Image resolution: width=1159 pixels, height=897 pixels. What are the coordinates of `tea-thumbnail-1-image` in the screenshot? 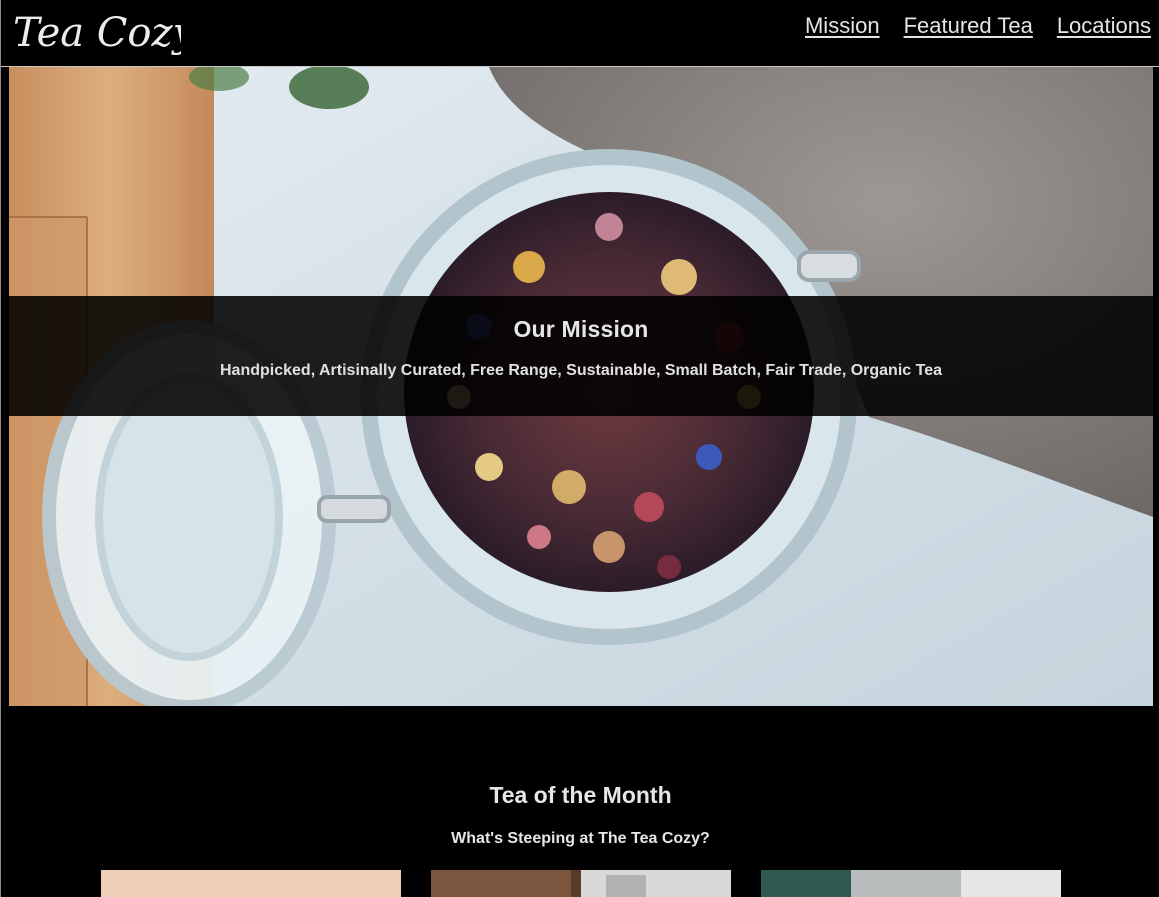 It's located at (251, 883).